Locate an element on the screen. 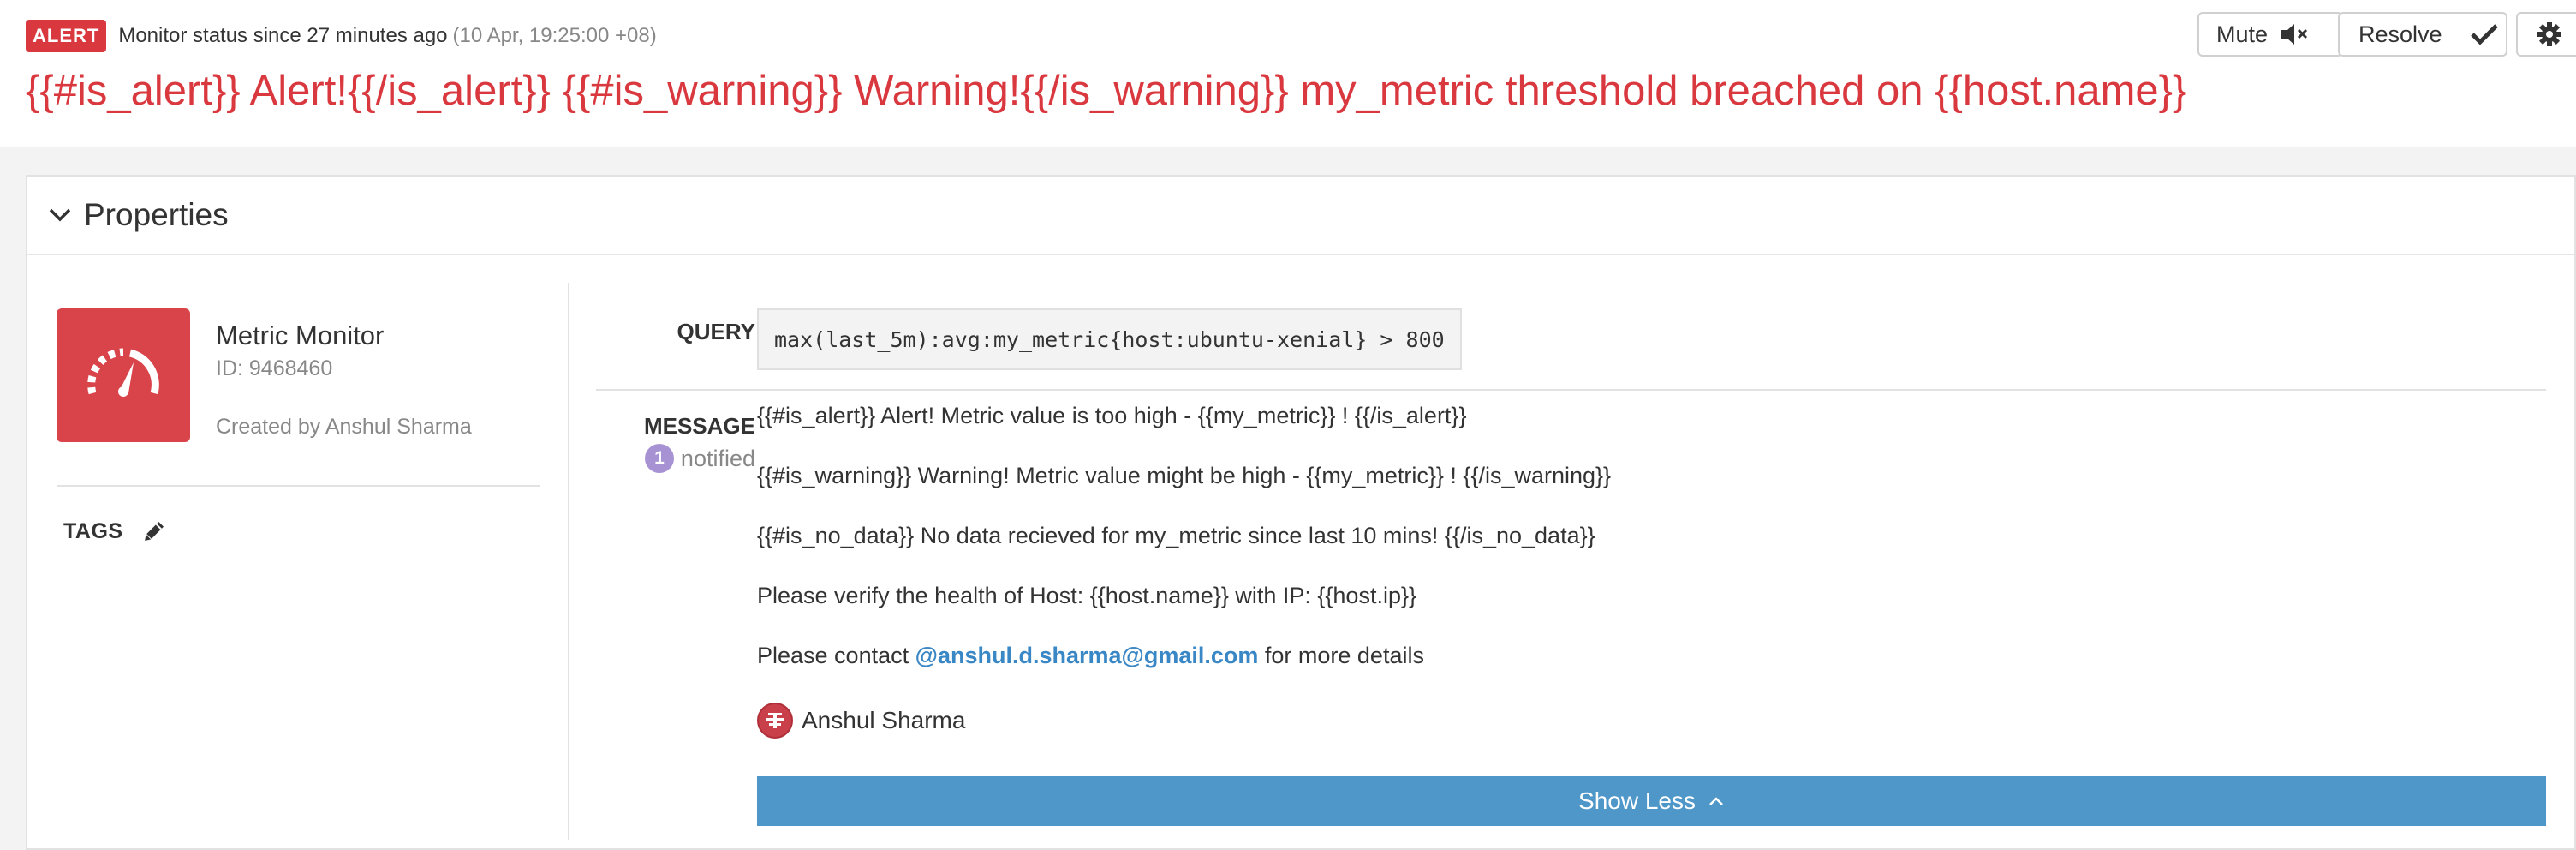  chevron-up-icon is located at coordinates (1716, 801).